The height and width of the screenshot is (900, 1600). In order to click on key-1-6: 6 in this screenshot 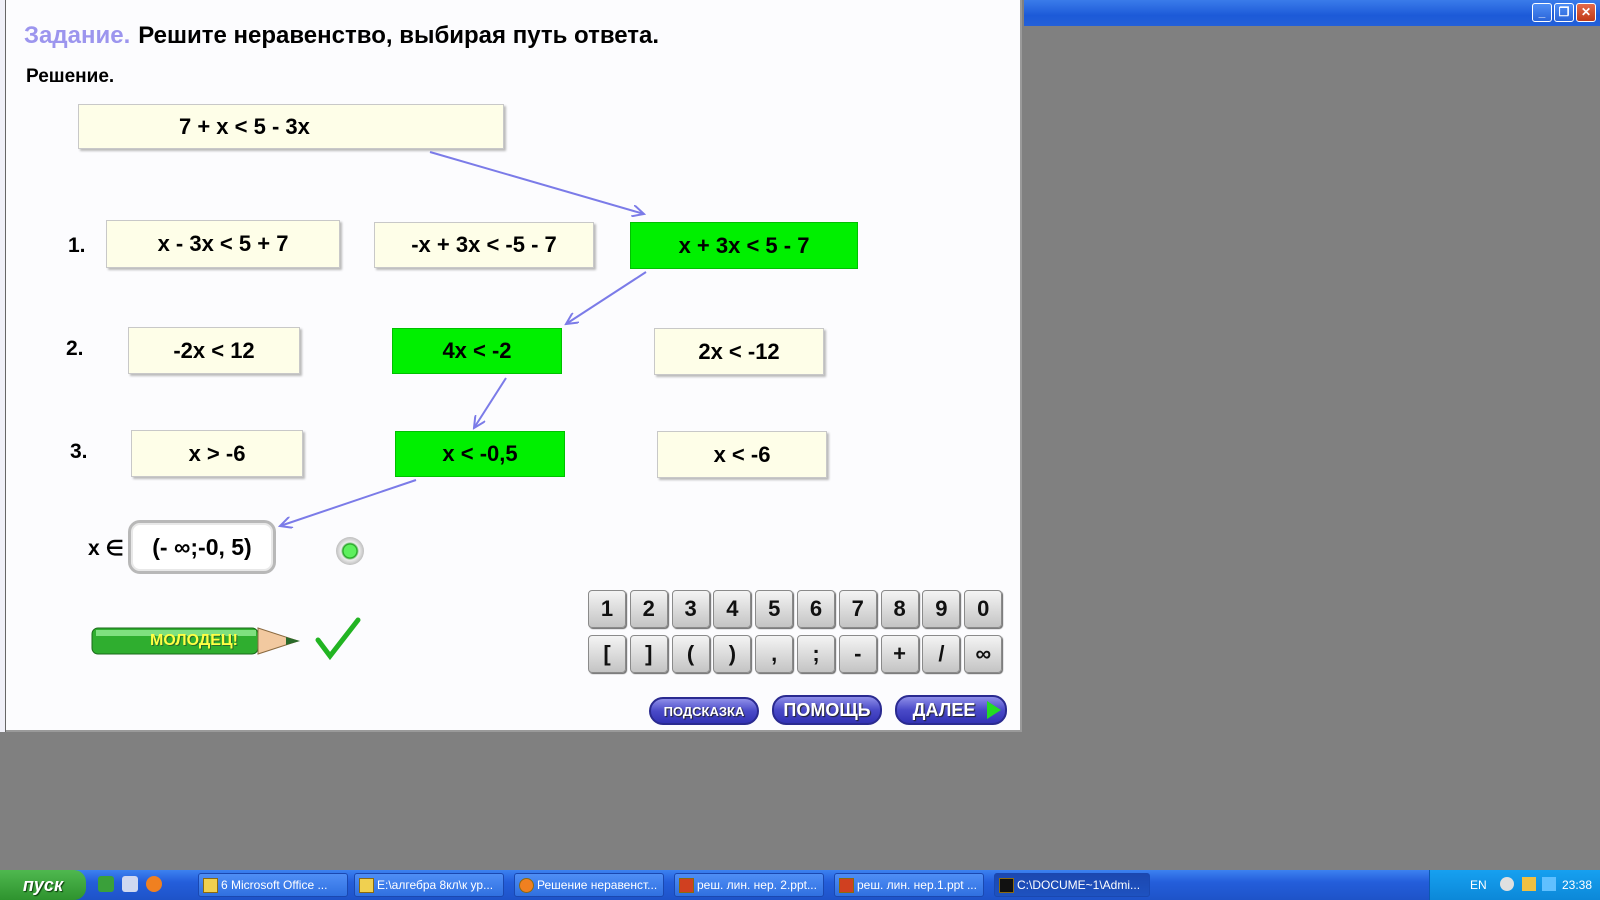, I will do `click(816, 609)`.